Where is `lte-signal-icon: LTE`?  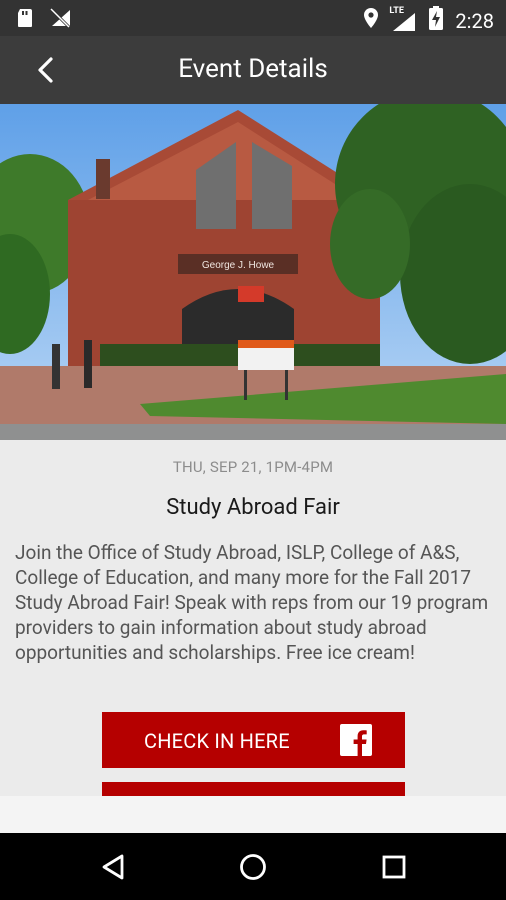 lte-signal-icon: LTE is located at coordinates (403, 19).